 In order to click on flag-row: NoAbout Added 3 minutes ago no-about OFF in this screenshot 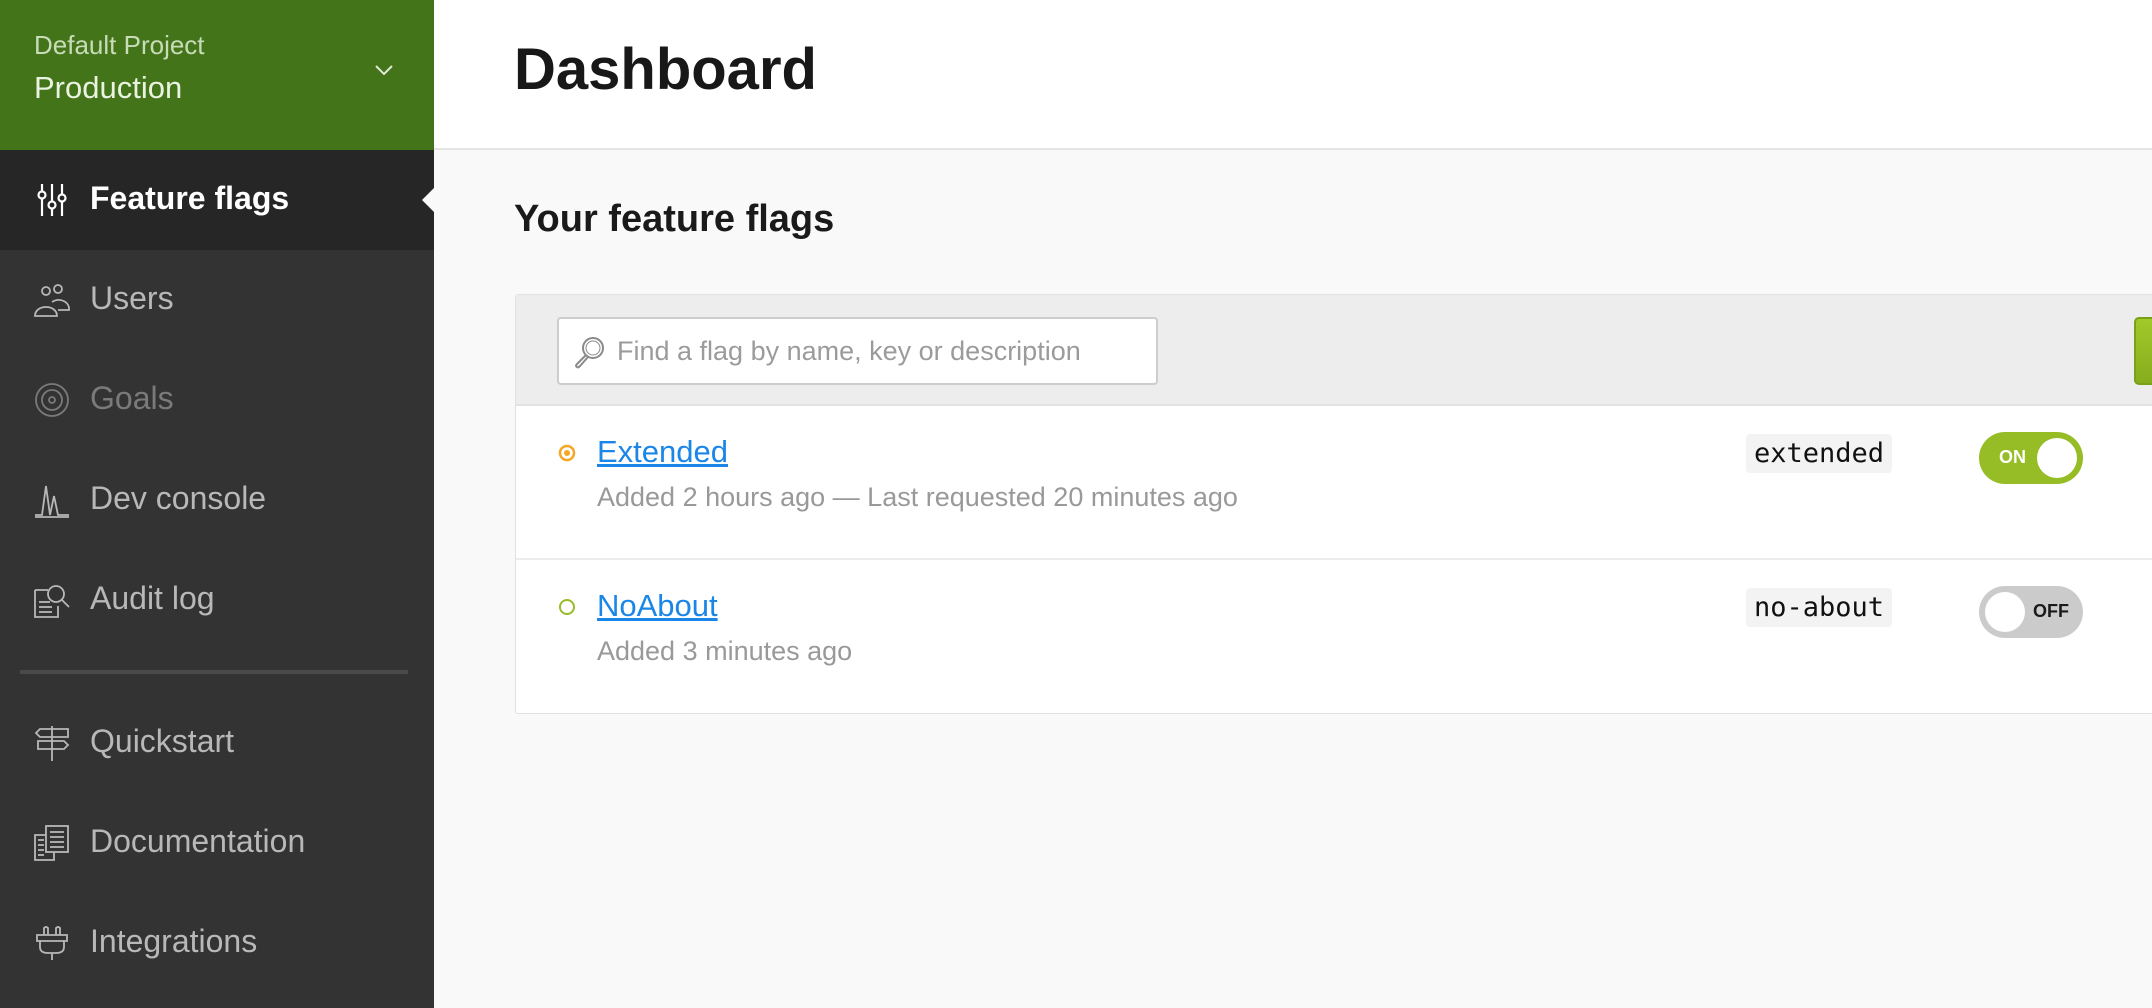, I will do `click(1334, 637)`.